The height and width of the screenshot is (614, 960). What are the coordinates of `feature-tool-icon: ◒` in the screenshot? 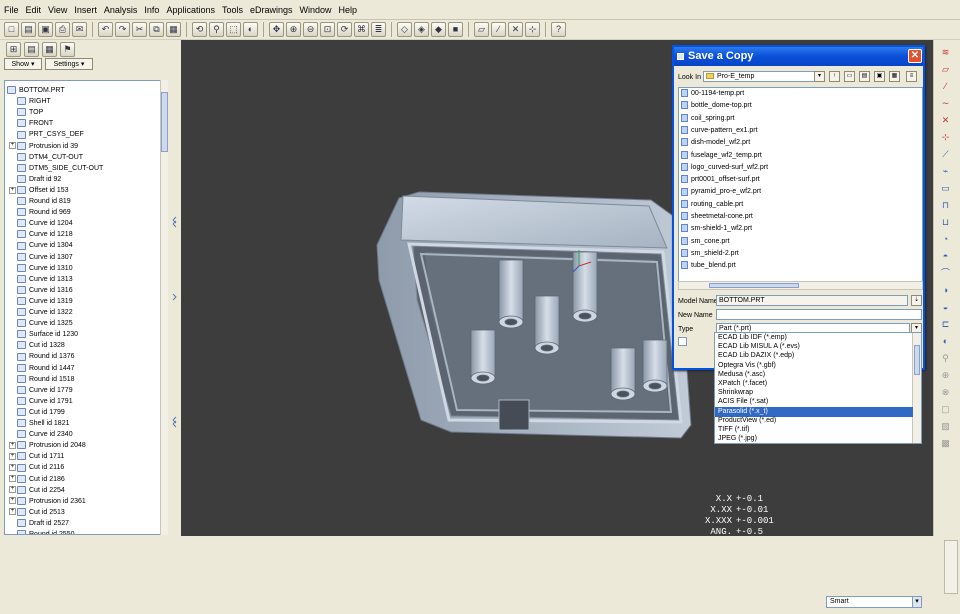 It's located at (945, 307).